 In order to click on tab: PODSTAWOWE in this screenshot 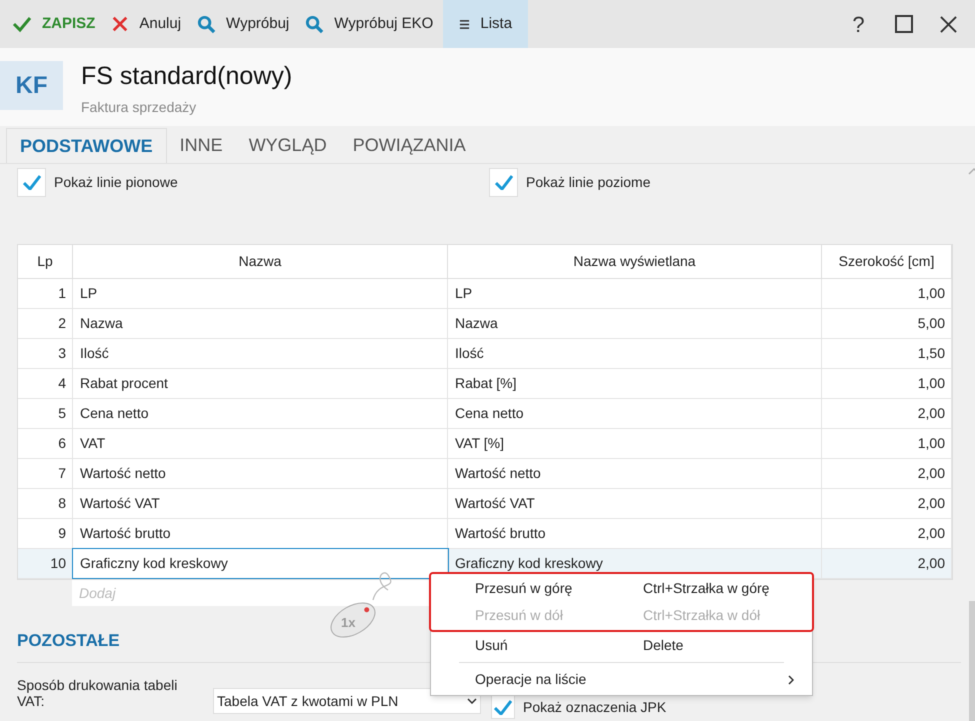, I will do `click(86, 145)`.